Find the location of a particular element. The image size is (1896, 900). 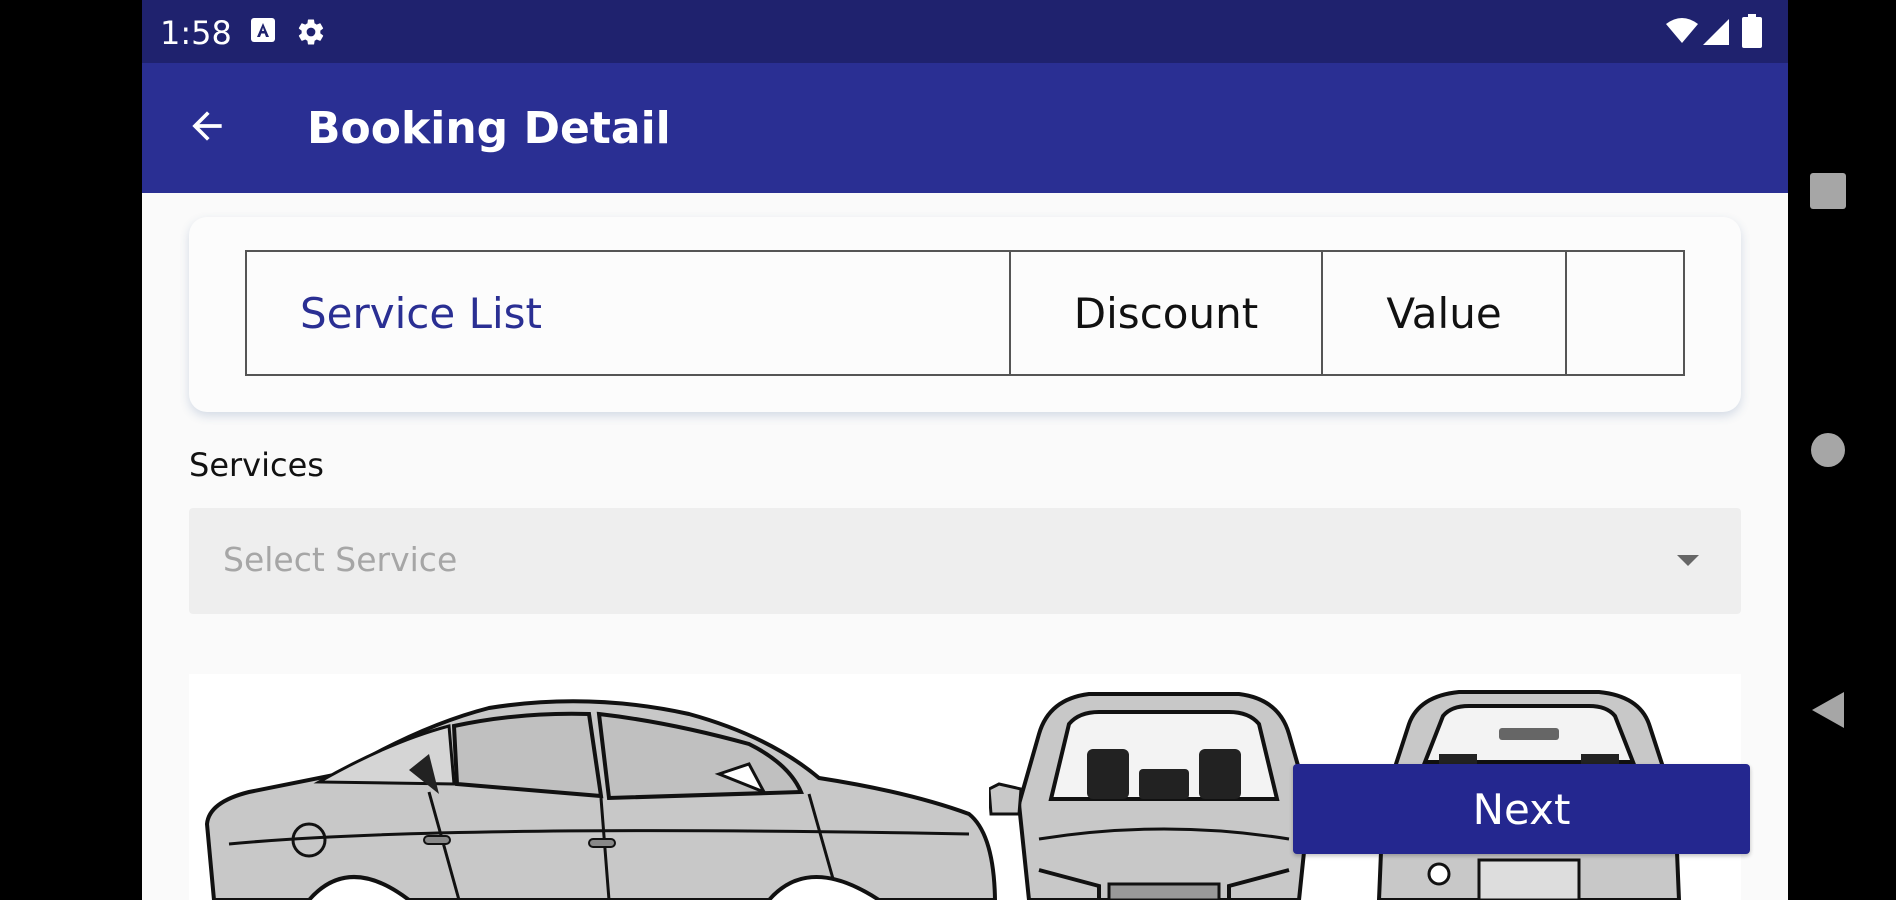

cellular-signal-icon is located at coordinates (1716, 34).